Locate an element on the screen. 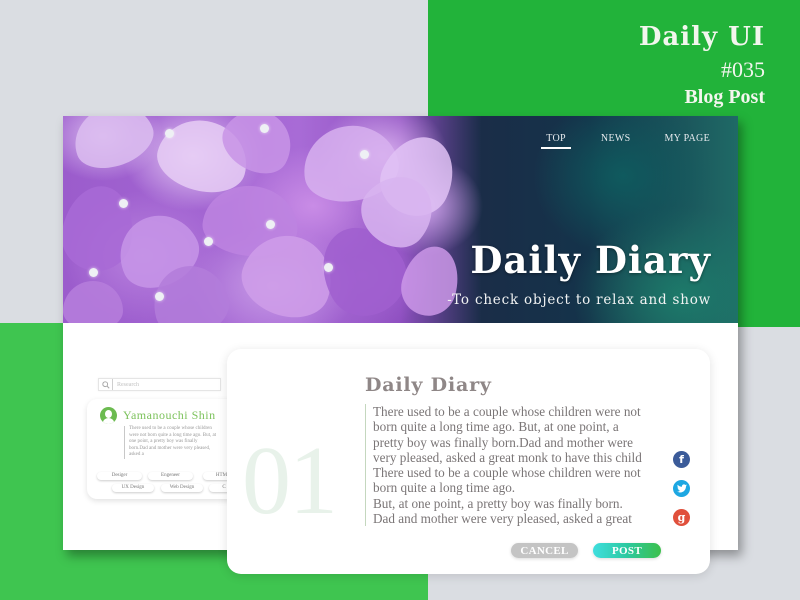  tag-engineer: Engeneer is located at coordinates (170, 476).